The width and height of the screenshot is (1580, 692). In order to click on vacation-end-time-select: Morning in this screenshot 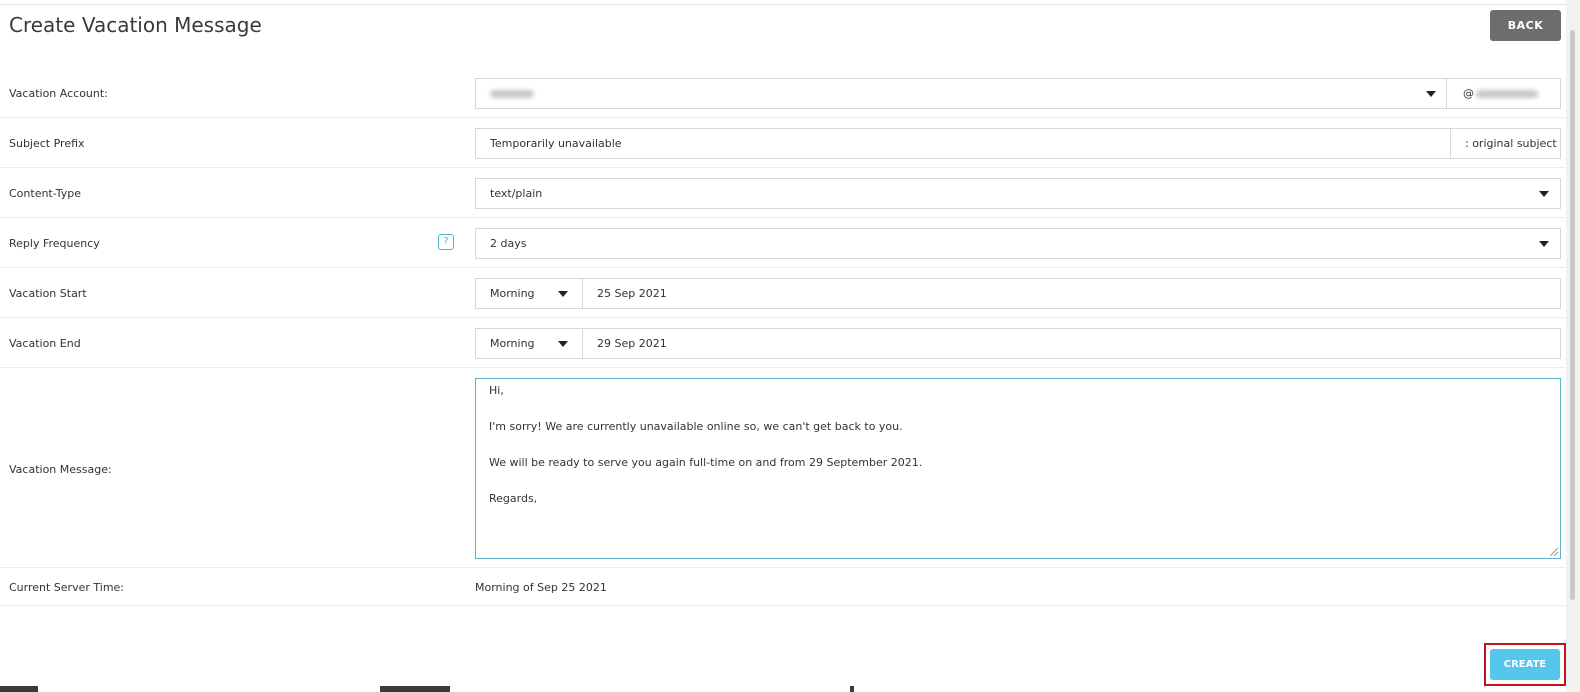, I will do `click(529, 343)`.